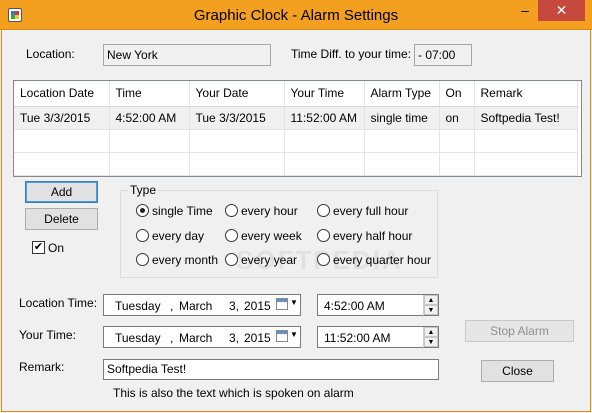 This screenshot has height=413, width=592. Describe the element at coordinates (351, 54) in the screenshot. I see `time-diff-label: Time Diff. to your time:` at that location.